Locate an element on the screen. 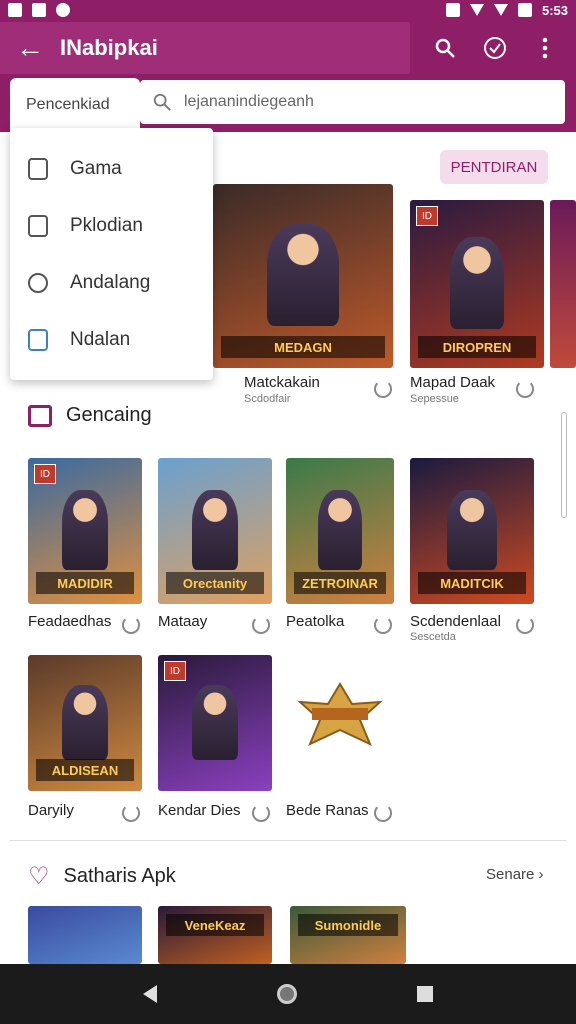 Image resolution: width=576 pixels, height=1024 pixels. app-notification-icon is located at coordinates (63, 10).